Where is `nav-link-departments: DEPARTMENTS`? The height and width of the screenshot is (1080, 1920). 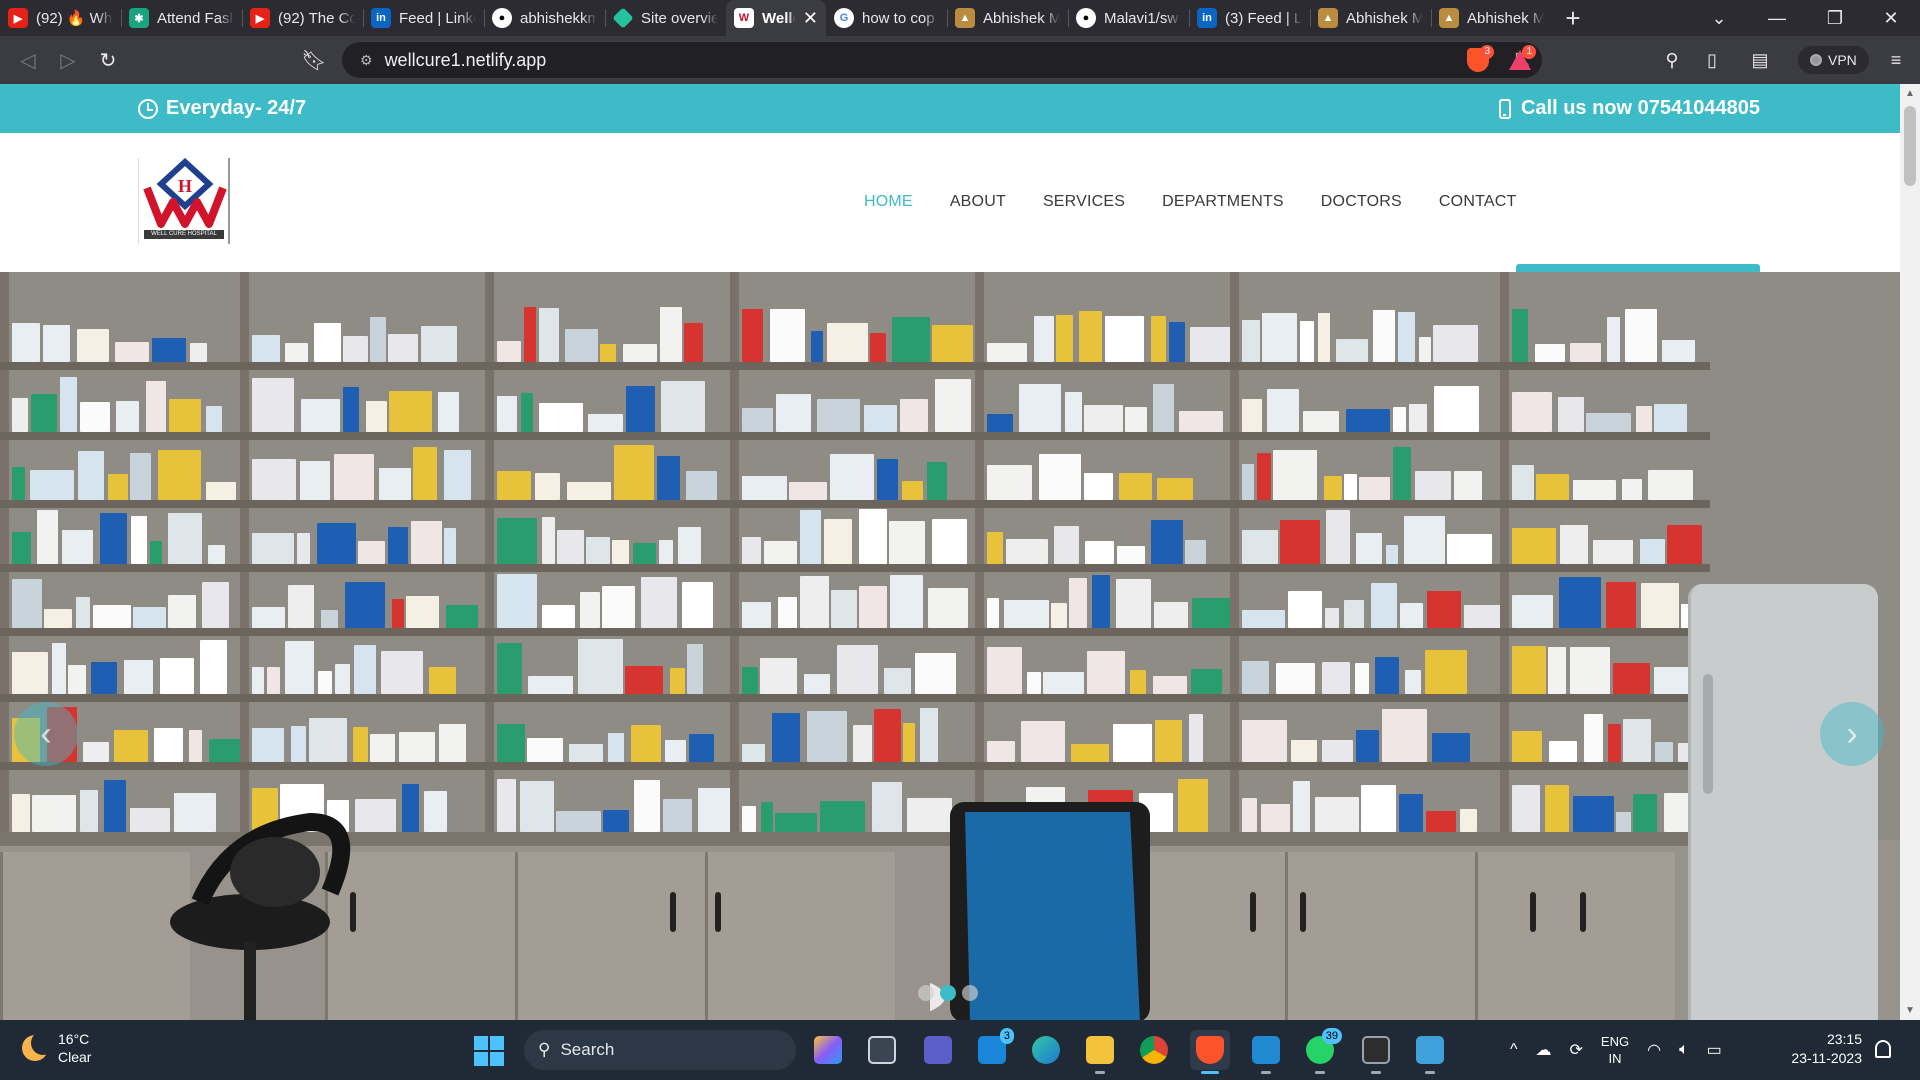
nav-link-departments: DEPARTMENTS is located at coordinates (1223, 202).